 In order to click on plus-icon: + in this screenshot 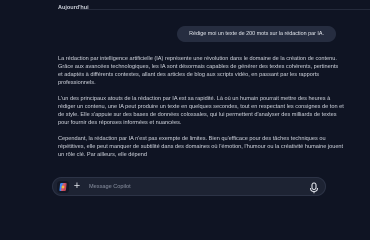, I will do `click(77, 186)`.